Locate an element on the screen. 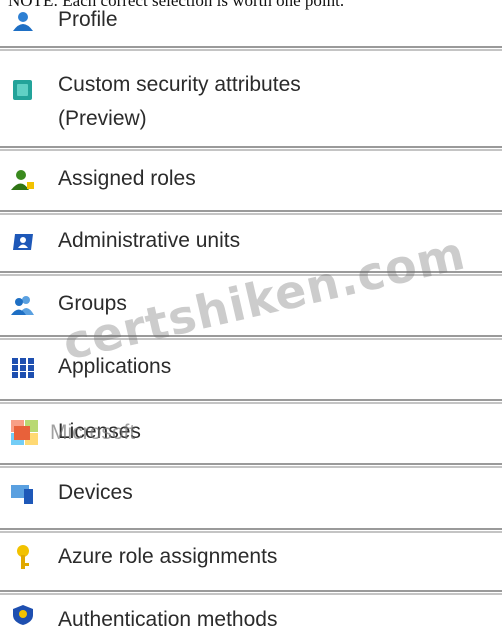 The height and width of the screenshot is (636, 502). menu-item-custom-security-attributes: Custom security attributes (Preview) is located at coordinates (251, 103).